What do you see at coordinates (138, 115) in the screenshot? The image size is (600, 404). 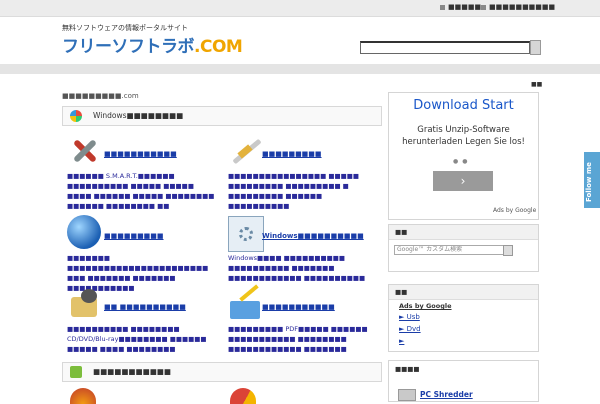 I see `windows-section-title: Windows■■■■■■■■` at bounding box center [138, 115].